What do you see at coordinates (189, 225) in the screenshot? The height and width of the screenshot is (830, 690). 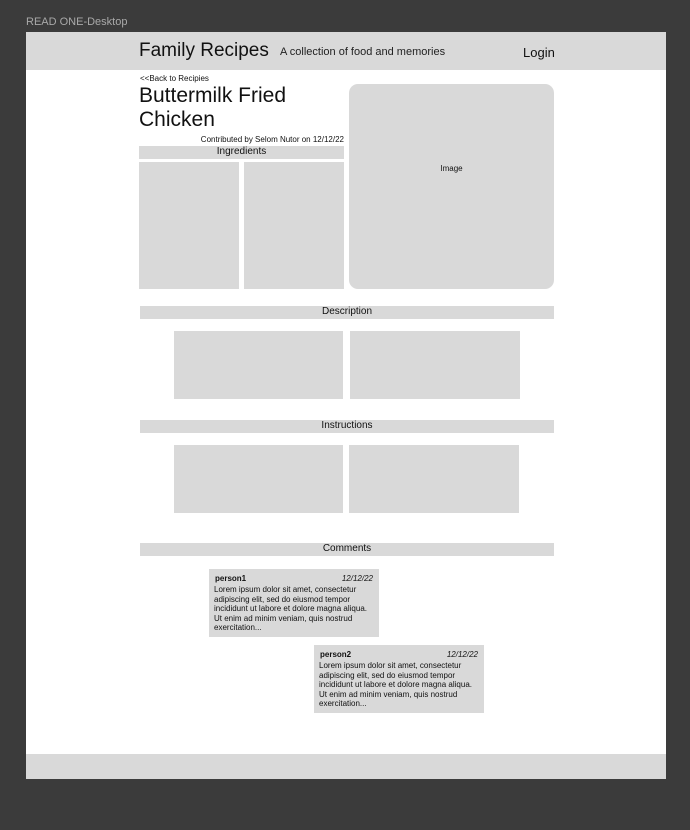 I see `ingredients-list-left` at bounding box center [189, 225].